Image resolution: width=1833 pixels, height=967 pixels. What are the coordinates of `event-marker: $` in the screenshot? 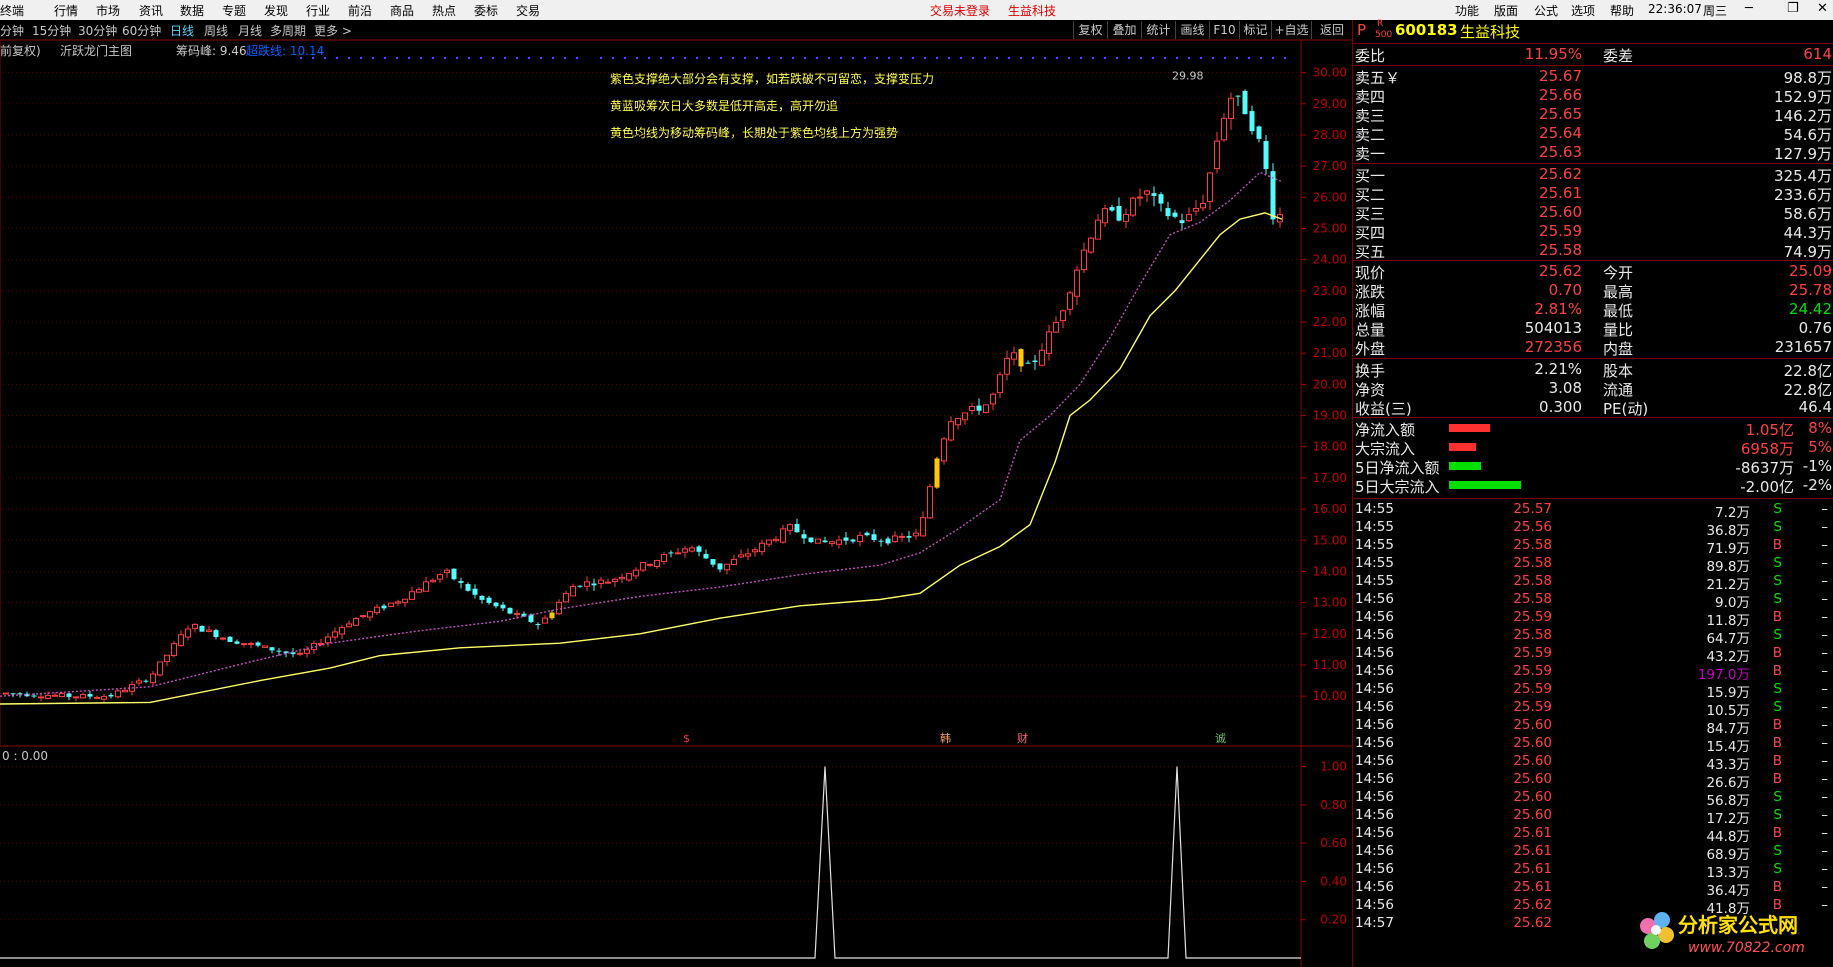 It's located at (686, 738).